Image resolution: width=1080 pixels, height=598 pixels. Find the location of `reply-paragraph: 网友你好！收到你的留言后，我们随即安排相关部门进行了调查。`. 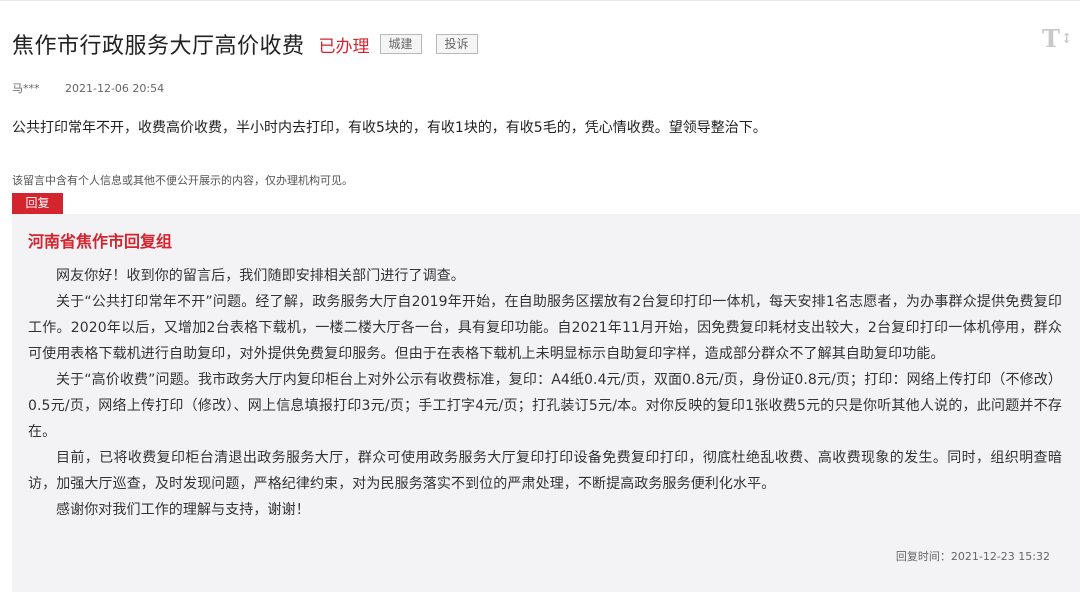

reply-paragraph: 网友你好！收到你的留言后，我们随即安排相关部门进行了调查。 is located at coordinates (260, 276).